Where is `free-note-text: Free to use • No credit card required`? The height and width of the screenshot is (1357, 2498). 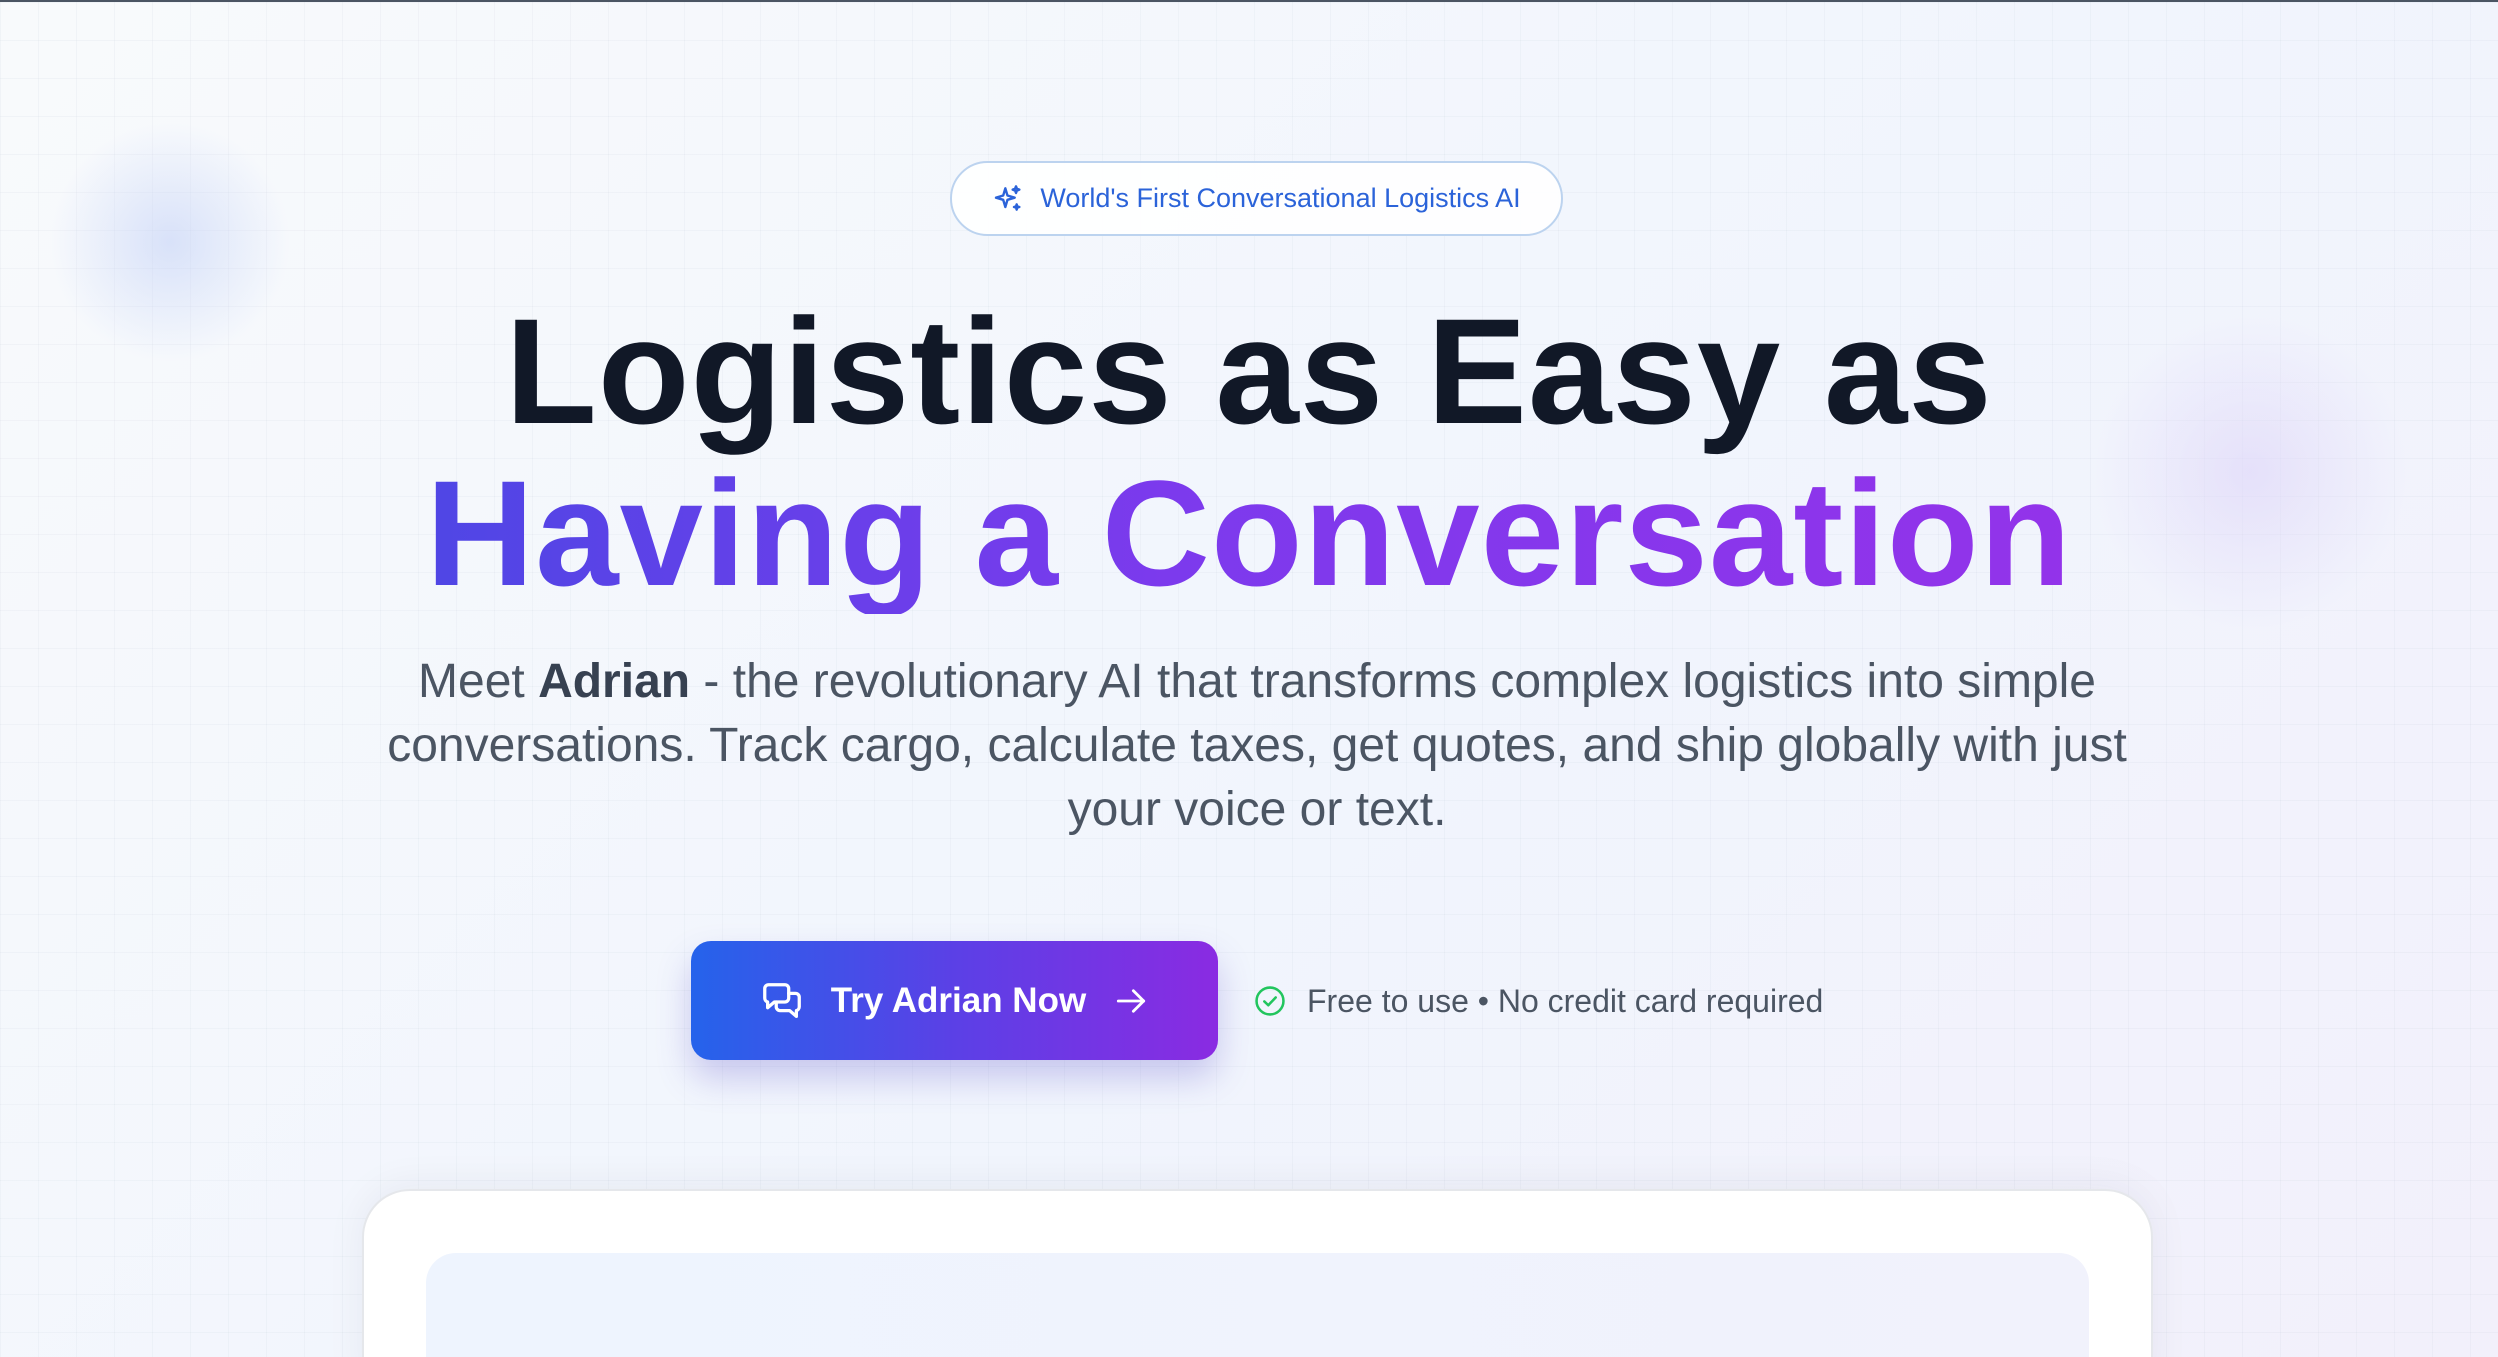 free-note-text: Free to use • No credit card required is located at coordinates (1565, 1000).